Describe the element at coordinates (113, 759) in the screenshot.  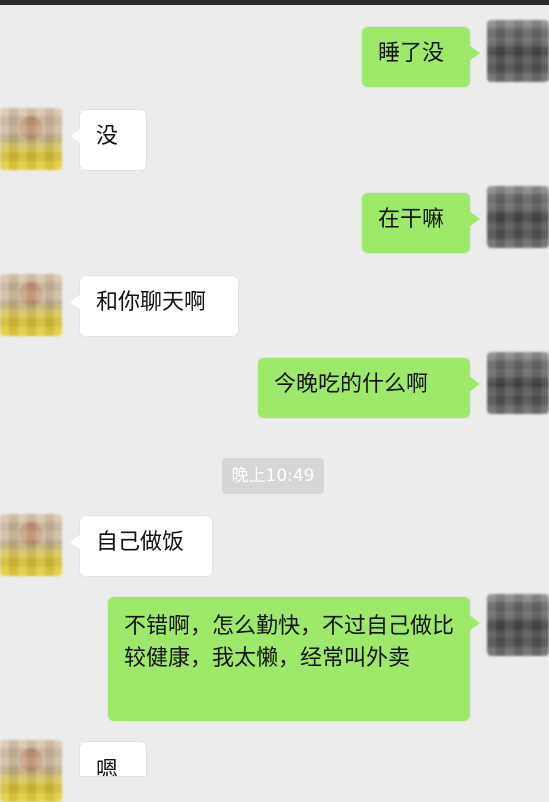
I see `received-message-bubble: 嗯` at that location.